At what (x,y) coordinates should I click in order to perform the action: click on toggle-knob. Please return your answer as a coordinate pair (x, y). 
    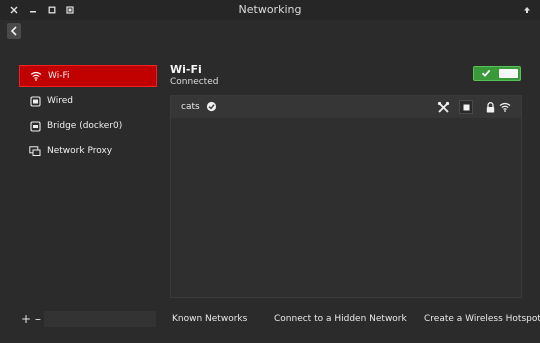
    Looking at the image, I should click on (508, 73).